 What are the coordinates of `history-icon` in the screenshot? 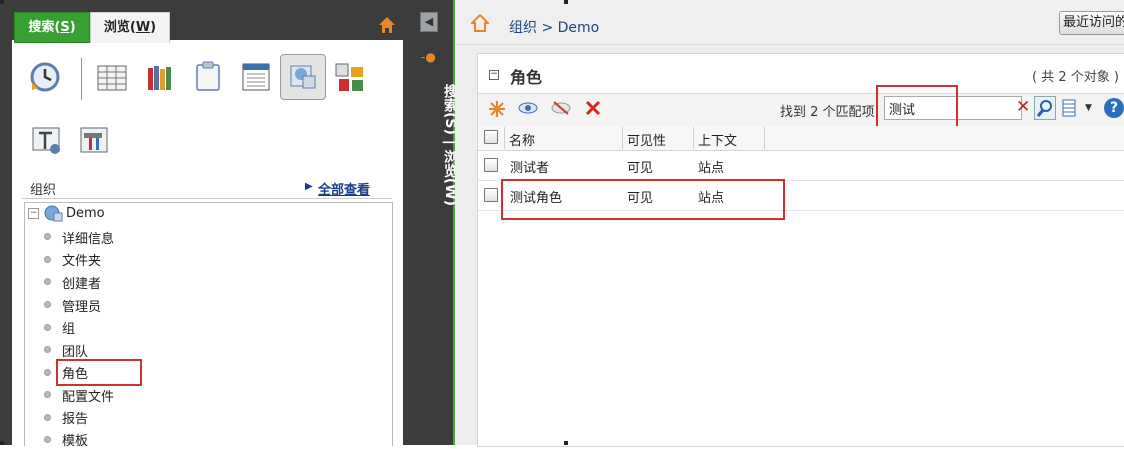 It's located at (45, 77).